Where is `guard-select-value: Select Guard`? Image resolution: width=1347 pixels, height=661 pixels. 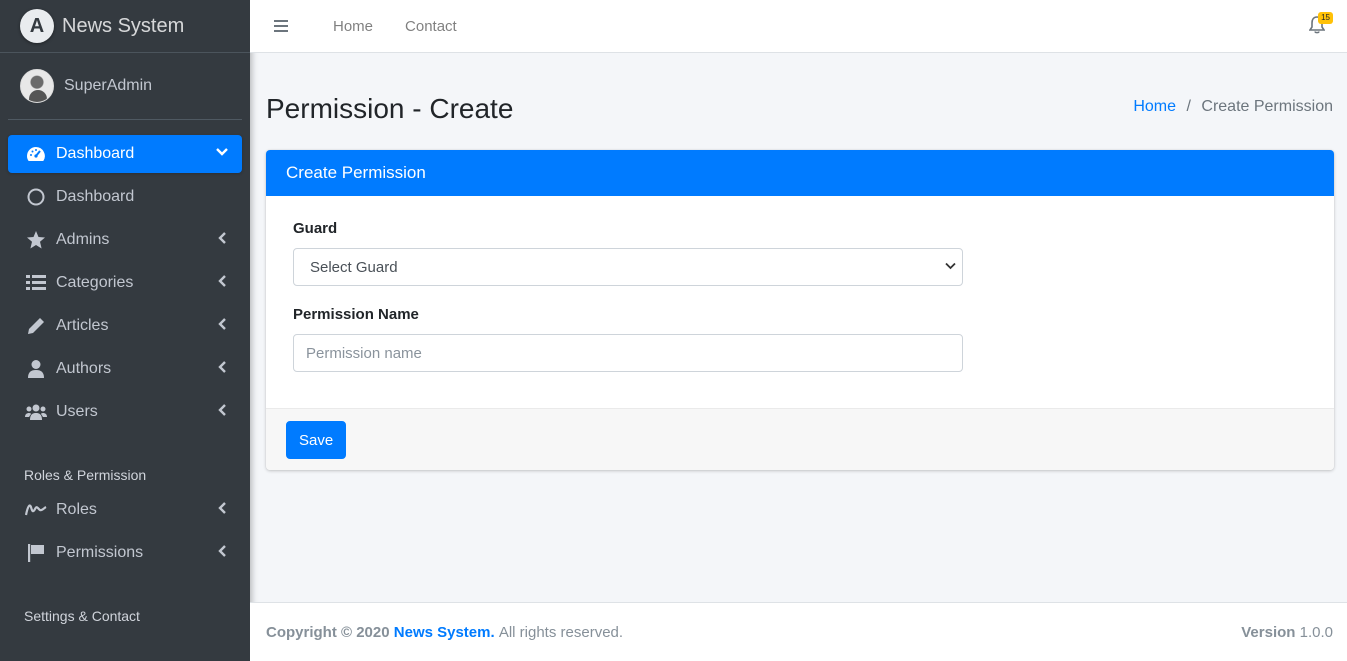
guard-select-value: Select Guard is located at coordinates (354, 267).